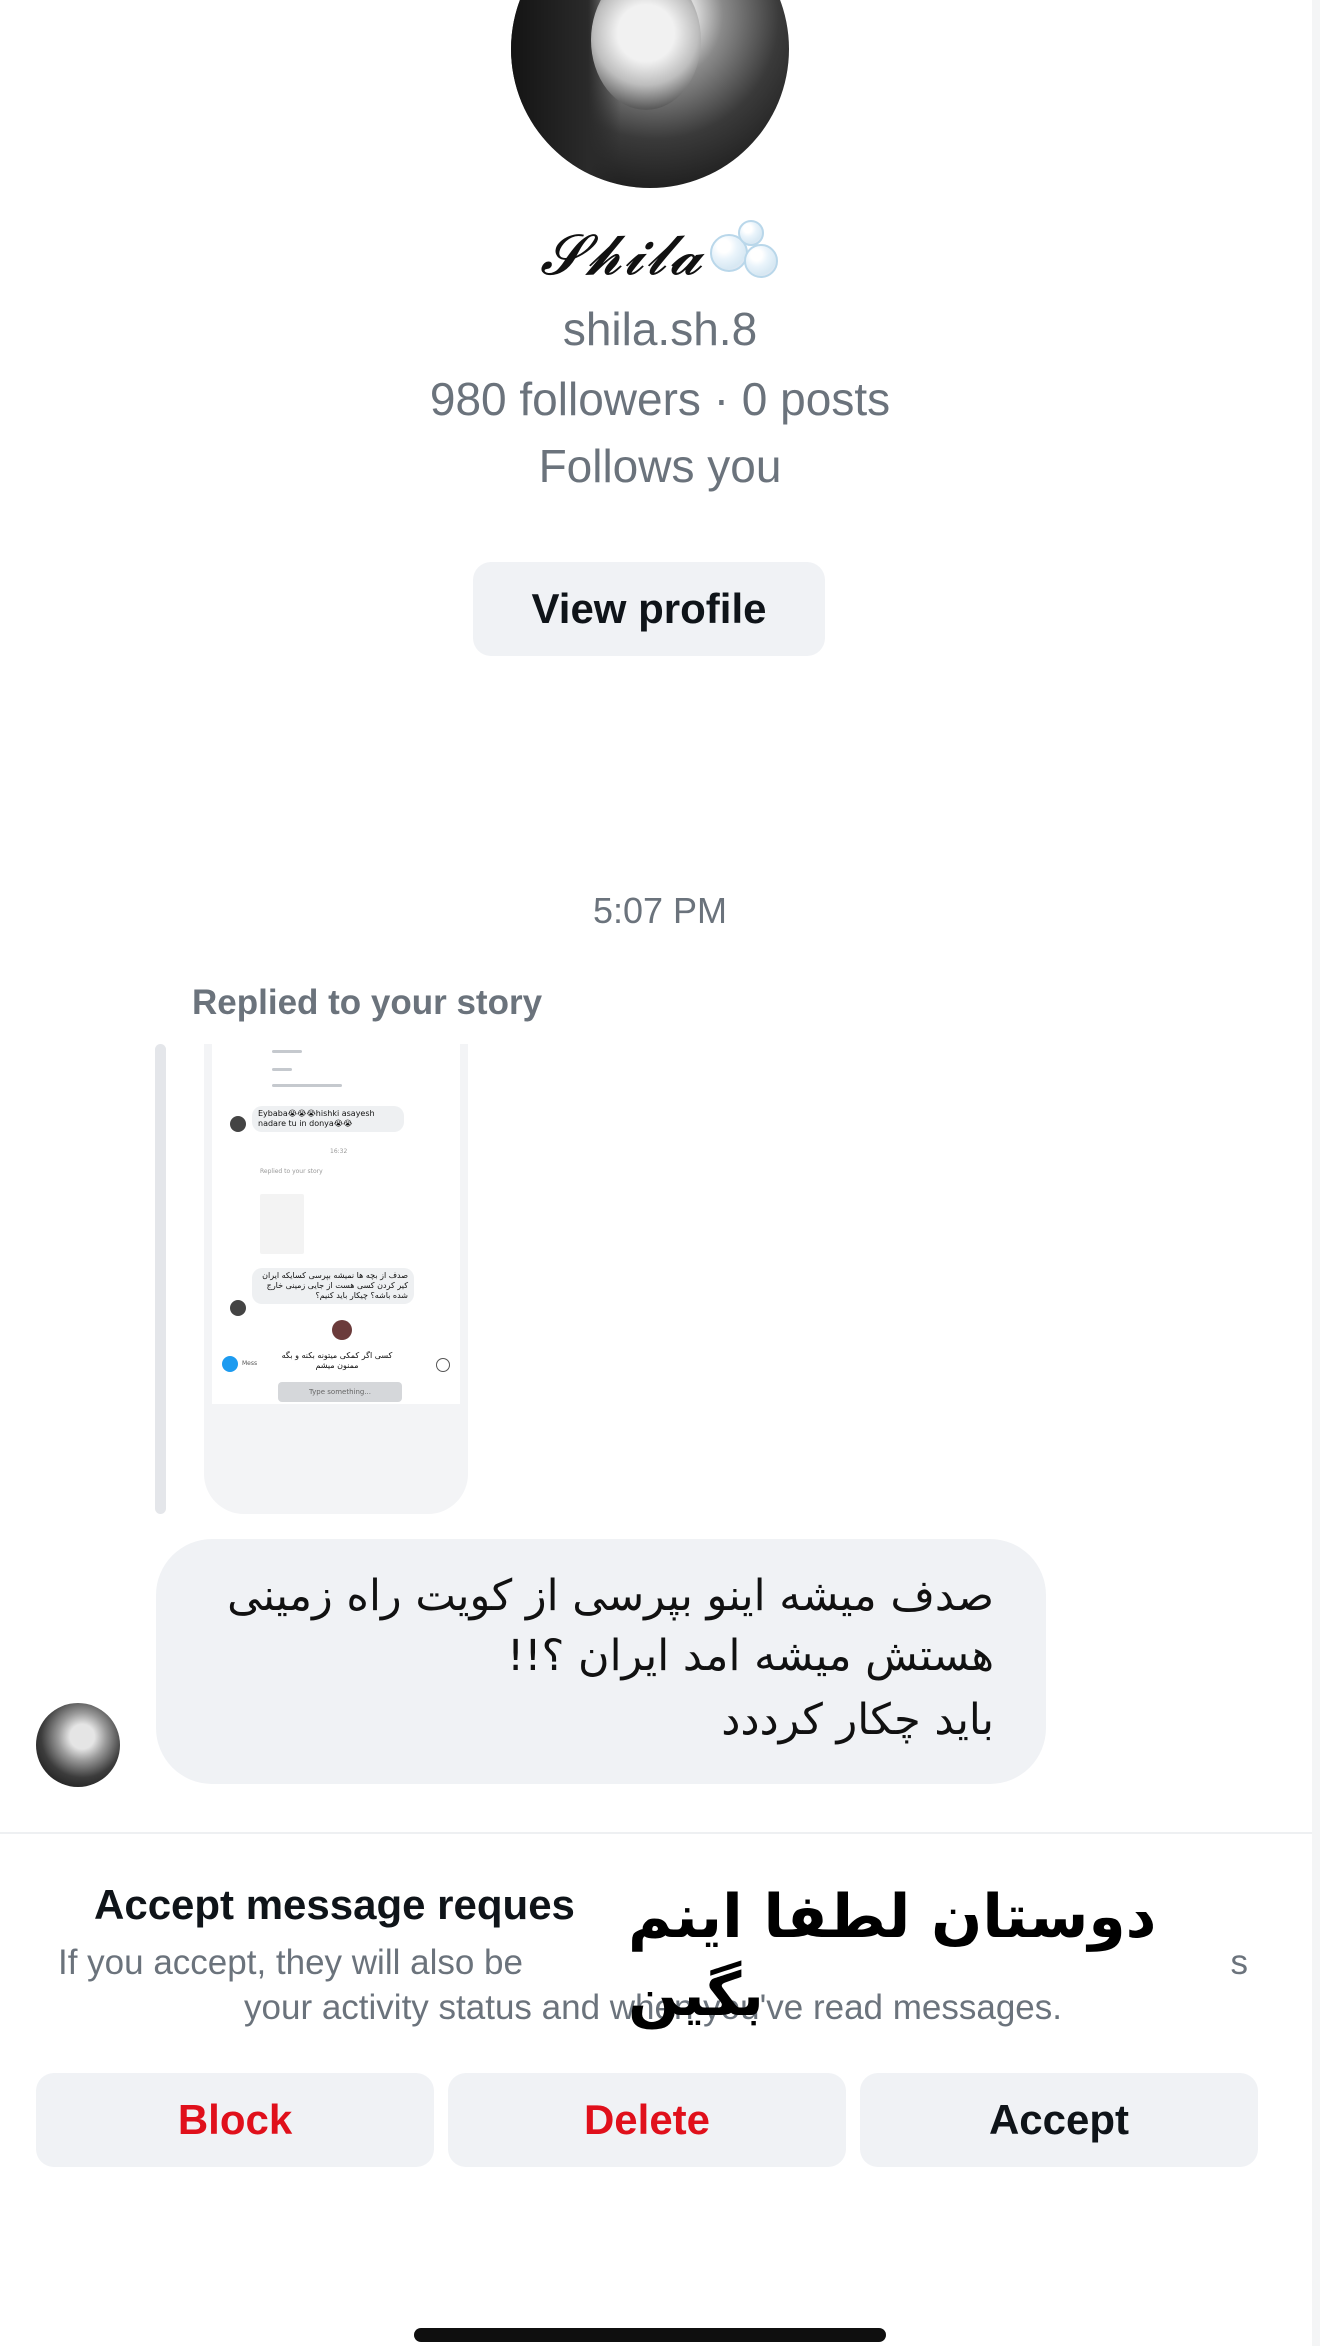 The height and width of the screenshot is (2346, 1320). Describe the element at coordinates (660, 399) in the screenshot. I see `profile-stats: 980 followers · 0 posts` at that location.